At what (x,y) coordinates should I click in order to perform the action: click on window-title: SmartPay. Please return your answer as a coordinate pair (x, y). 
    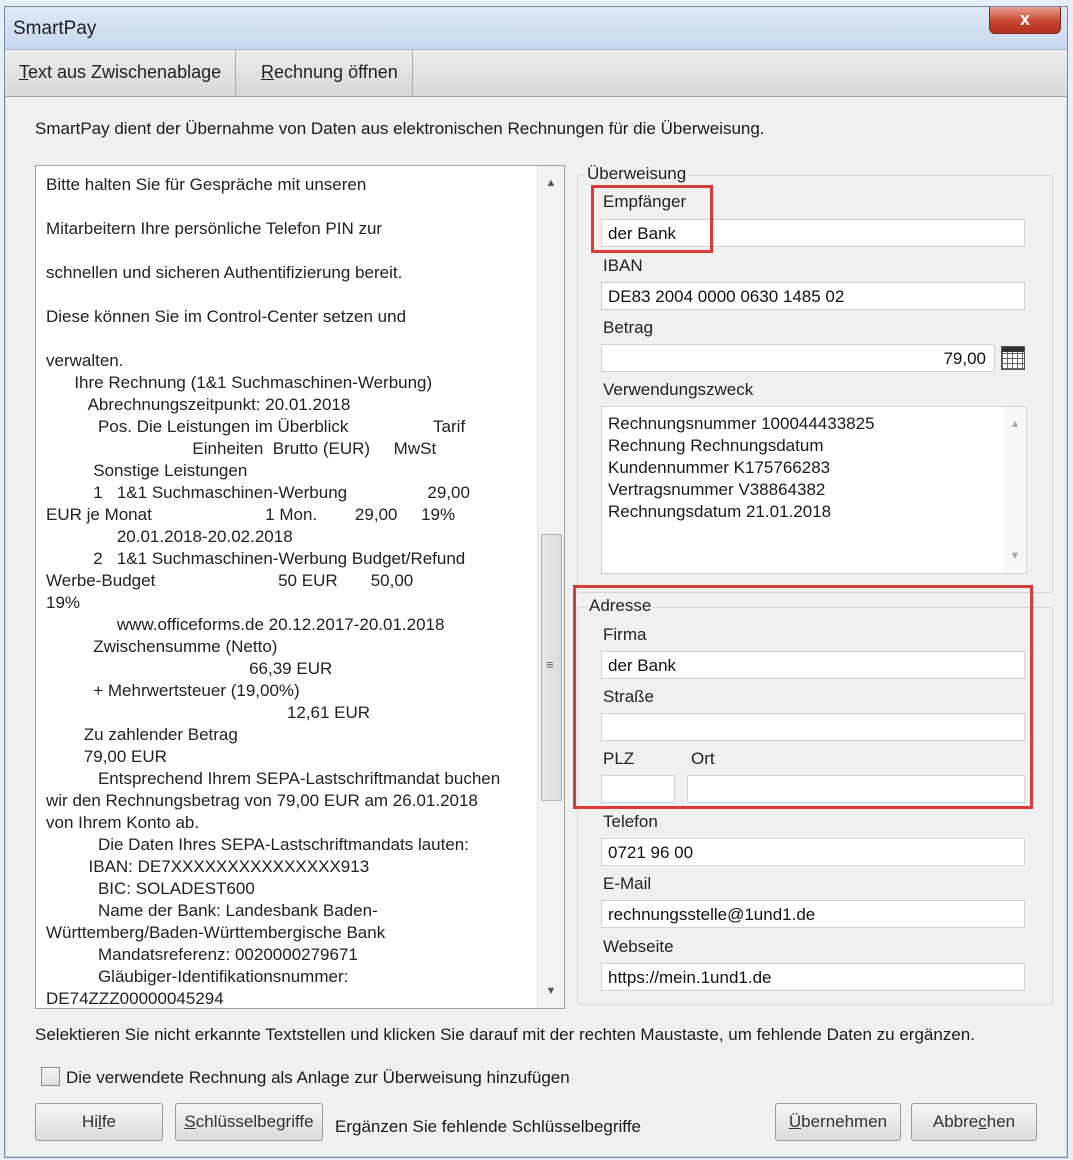
    Looking at the image, I should click on (55, 28).